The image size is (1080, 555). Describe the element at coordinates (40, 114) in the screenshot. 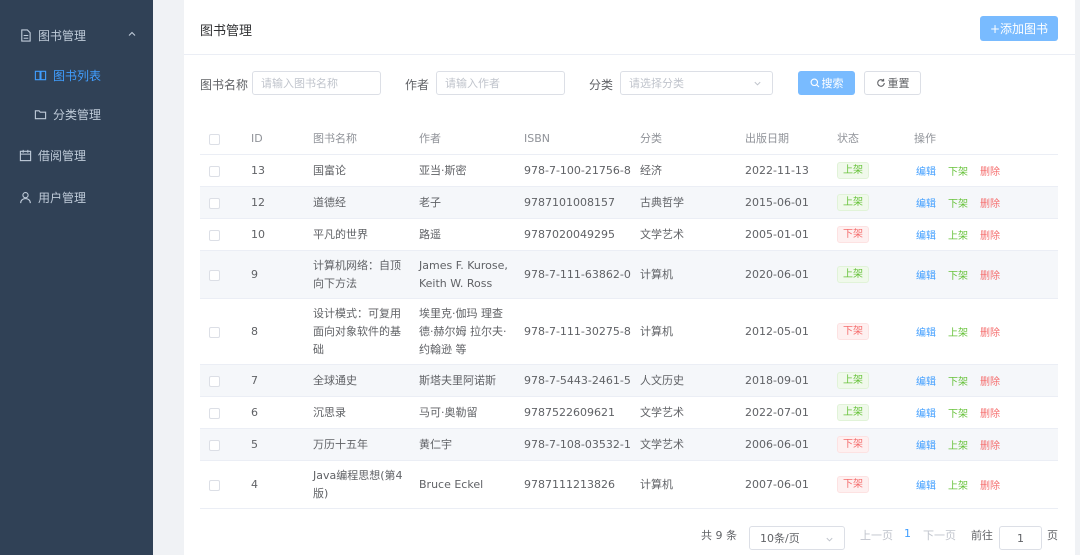

I see `folder-icon` at that location.